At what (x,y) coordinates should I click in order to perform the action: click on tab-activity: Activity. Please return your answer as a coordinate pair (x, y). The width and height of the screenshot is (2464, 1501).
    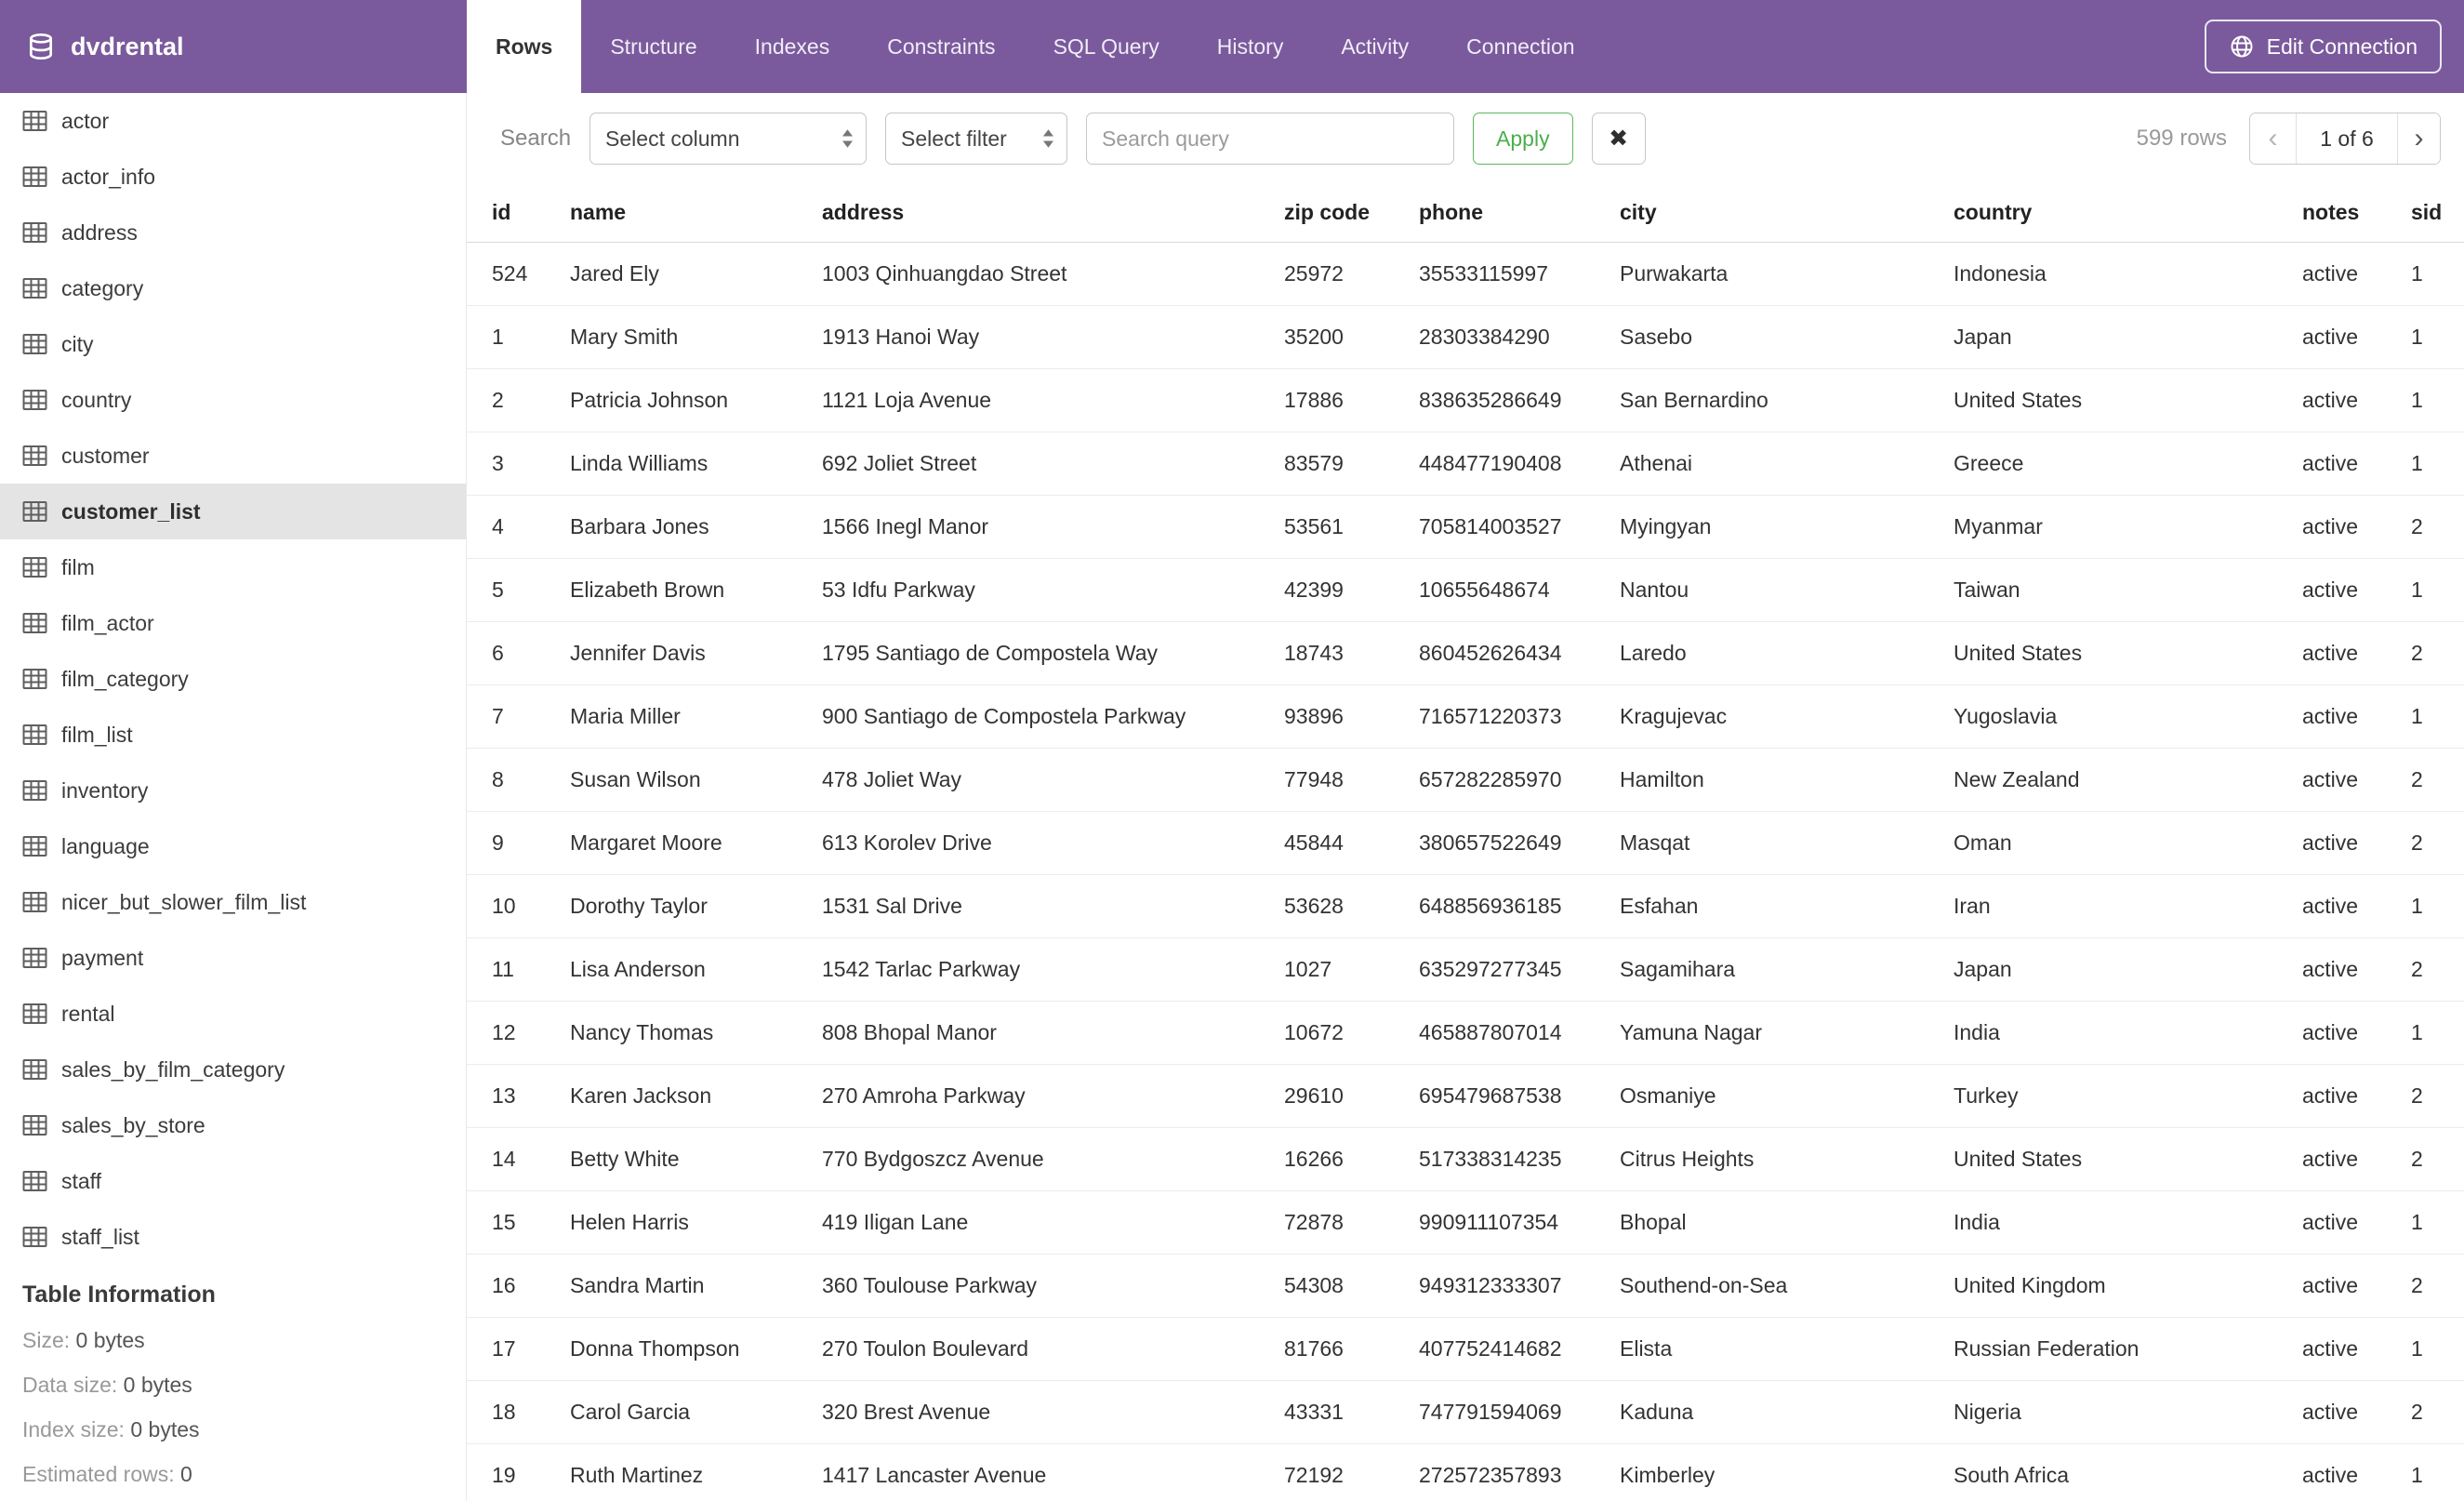
    Looking at the image, I should click on (1374, 46).